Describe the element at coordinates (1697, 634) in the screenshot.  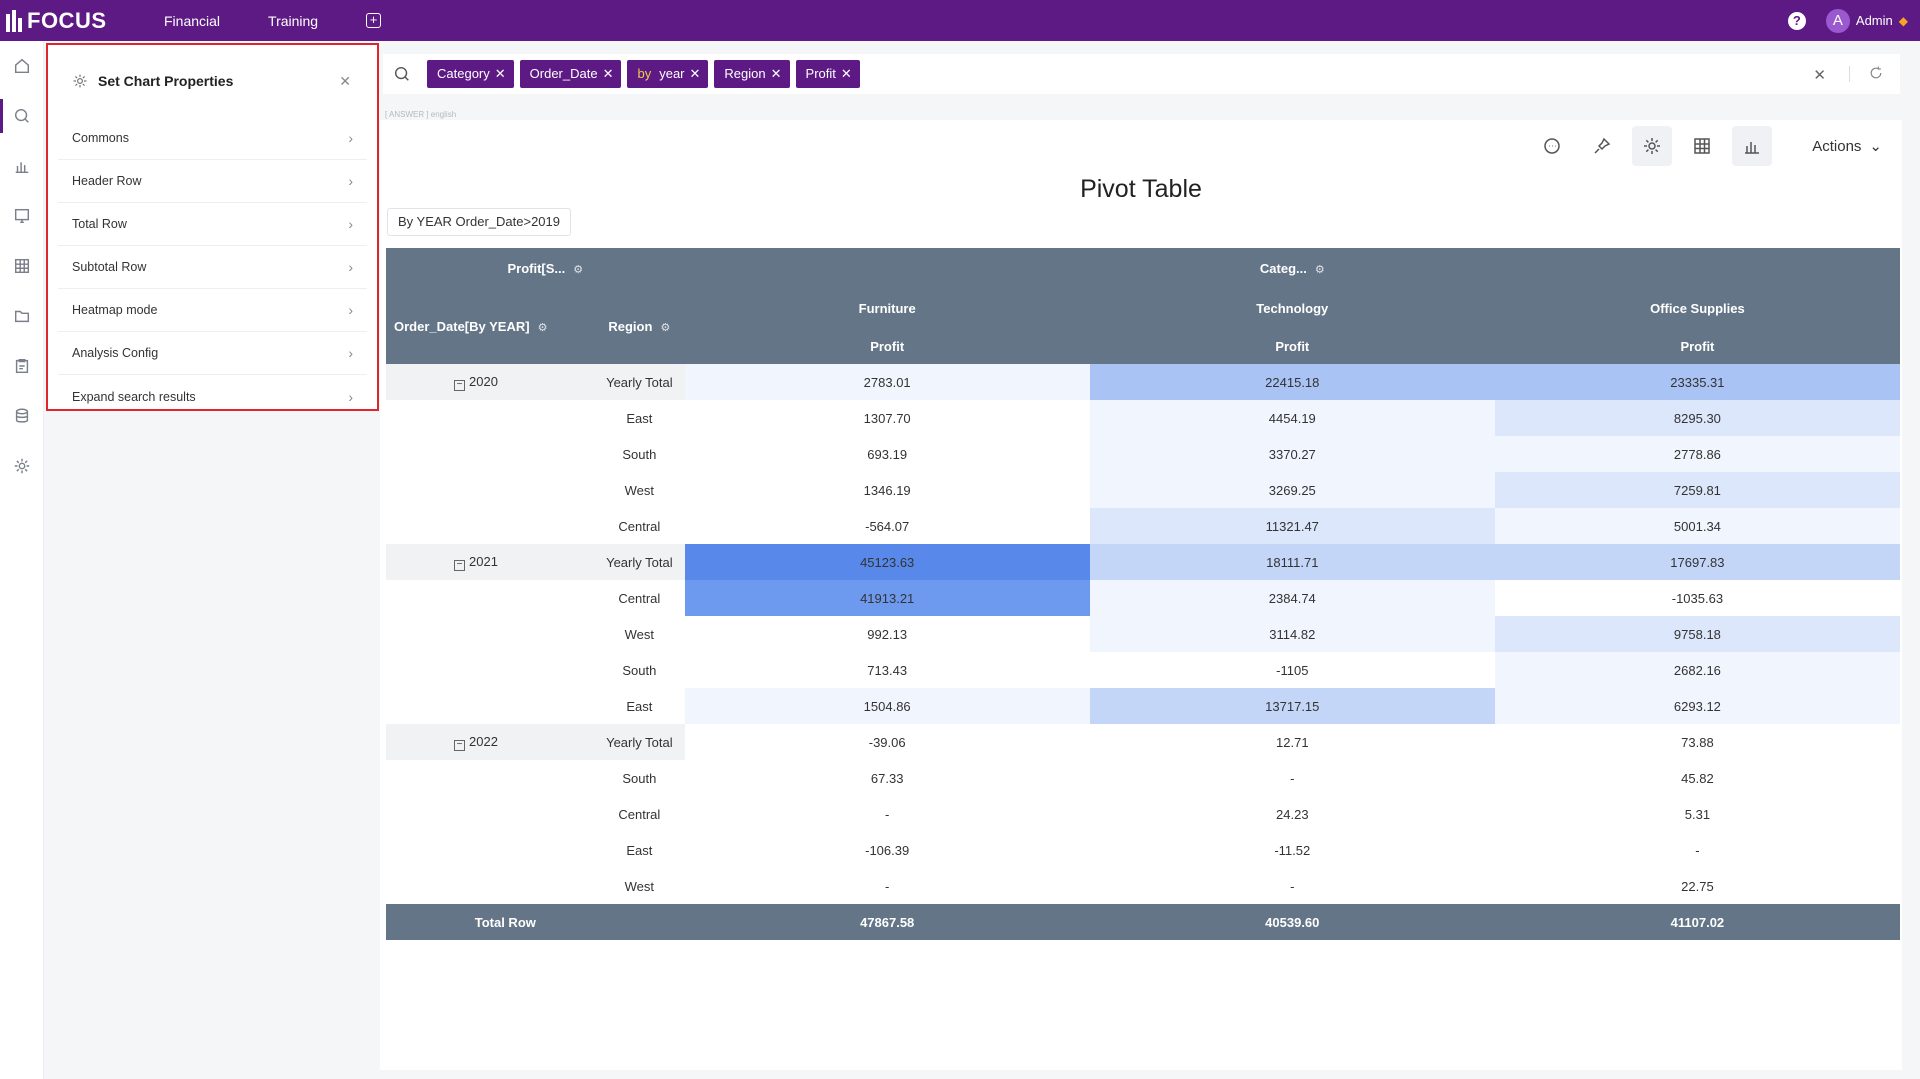
I see `value-cell: 9758.18` at that location.